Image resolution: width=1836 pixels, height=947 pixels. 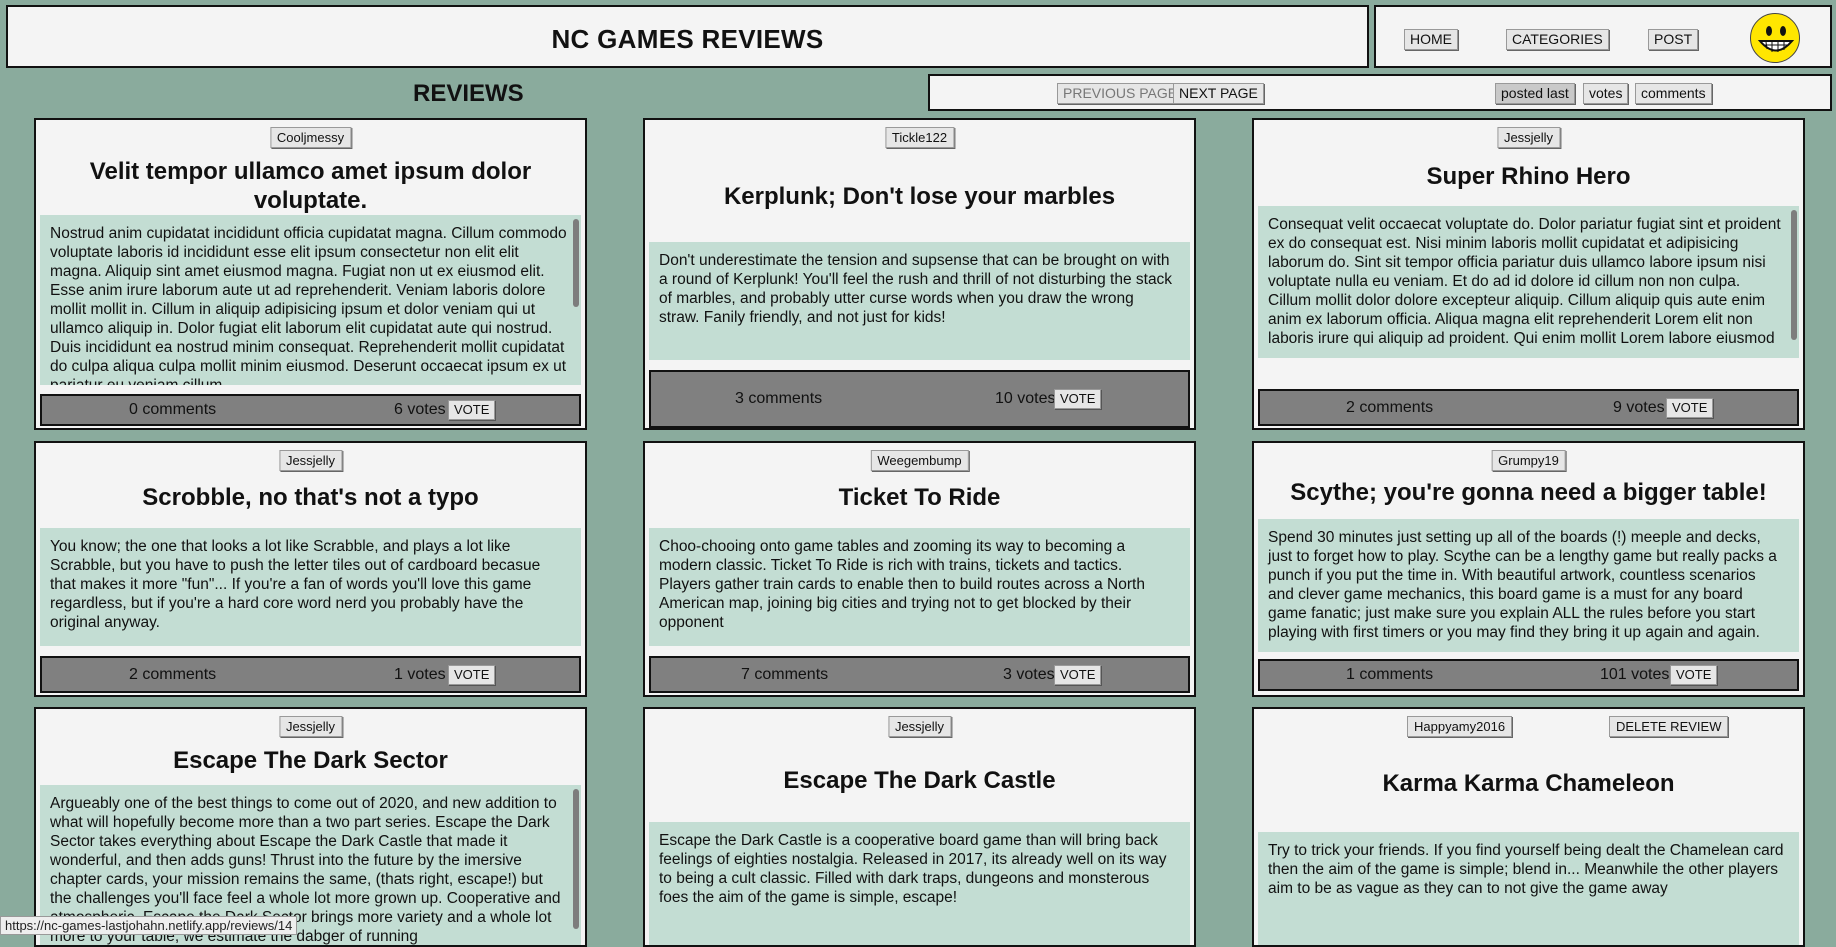 I want to click on sort-votes-button: votes, so click(x=1606, y=93).